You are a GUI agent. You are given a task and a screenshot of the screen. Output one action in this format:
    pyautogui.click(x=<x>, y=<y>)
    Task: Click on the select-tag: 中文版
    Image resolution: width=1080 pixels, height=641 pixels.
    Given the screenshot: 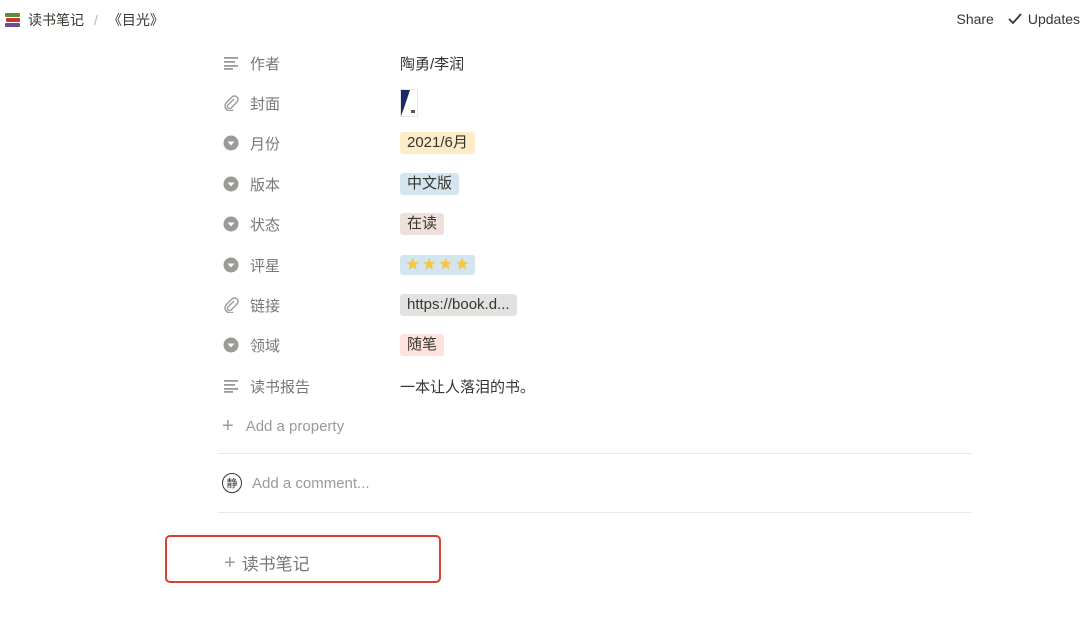 What is the action you would take?
    pyautogui.click(x=430, y=184)
    